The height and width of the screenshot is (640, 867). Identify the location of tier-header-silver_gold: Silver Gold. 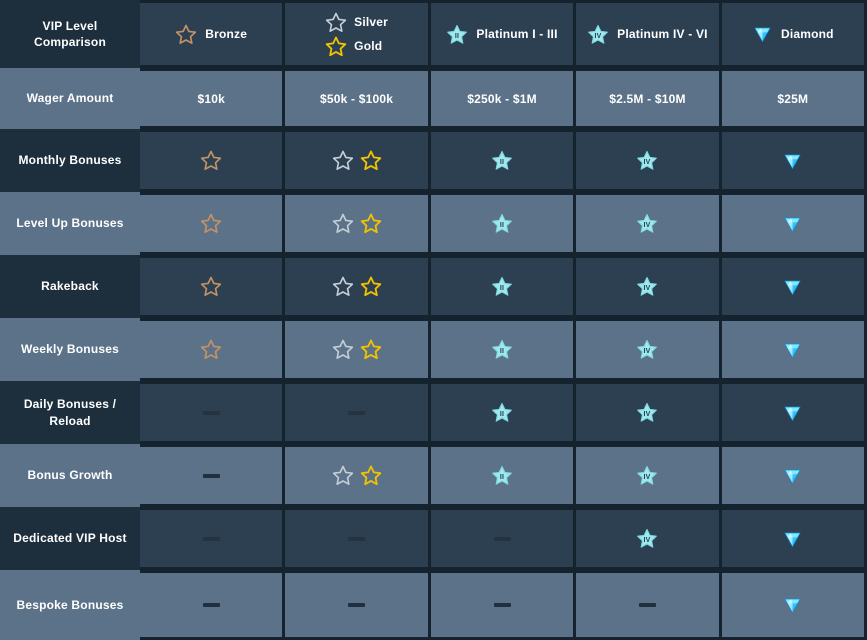
(356, 34).